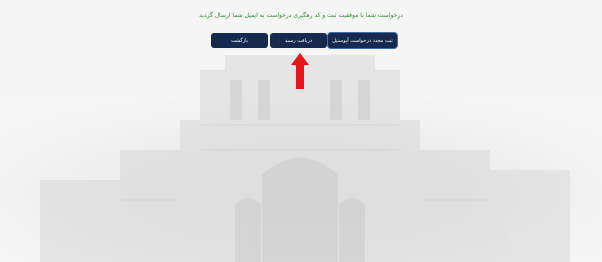  I want to click on get-receipt-button: دریافت رسید, so click(298, 40).